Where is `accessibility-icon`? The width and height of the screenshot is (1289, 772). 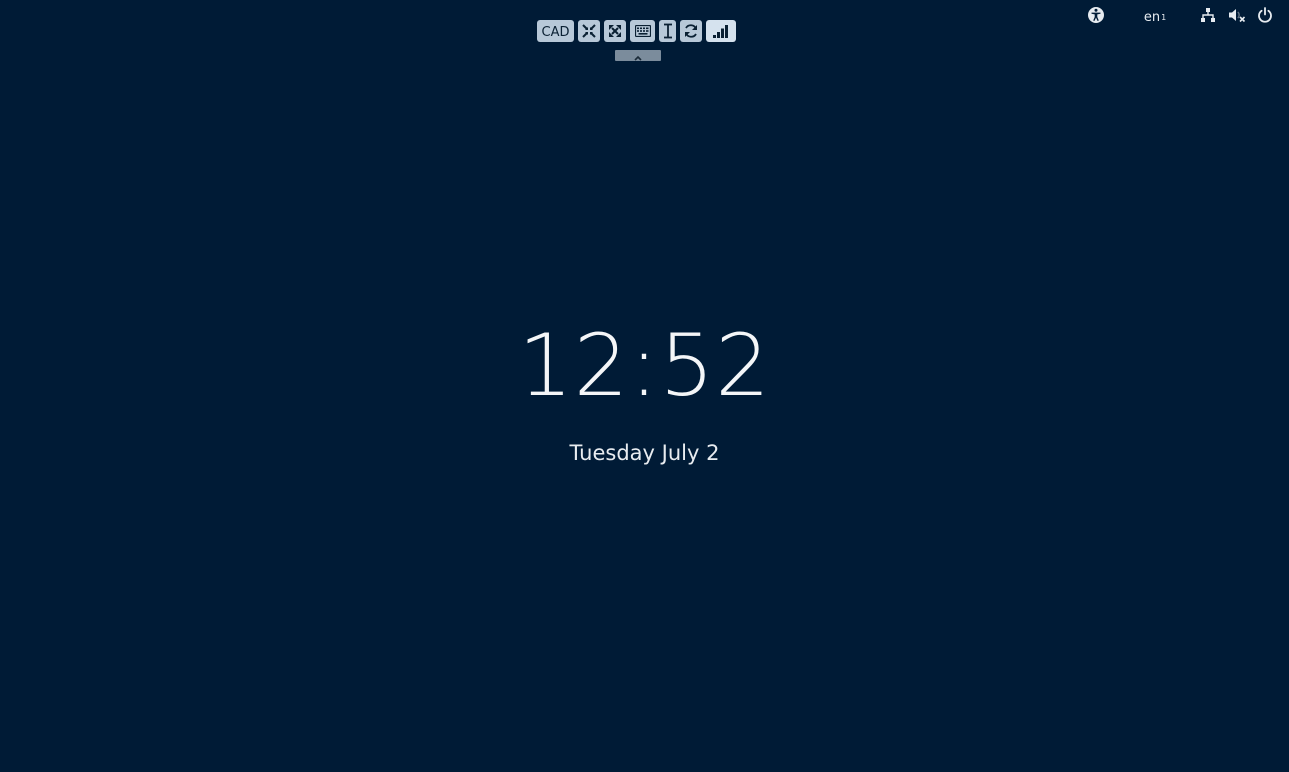 accessibility-icon is located at coordinates (1096, 17).